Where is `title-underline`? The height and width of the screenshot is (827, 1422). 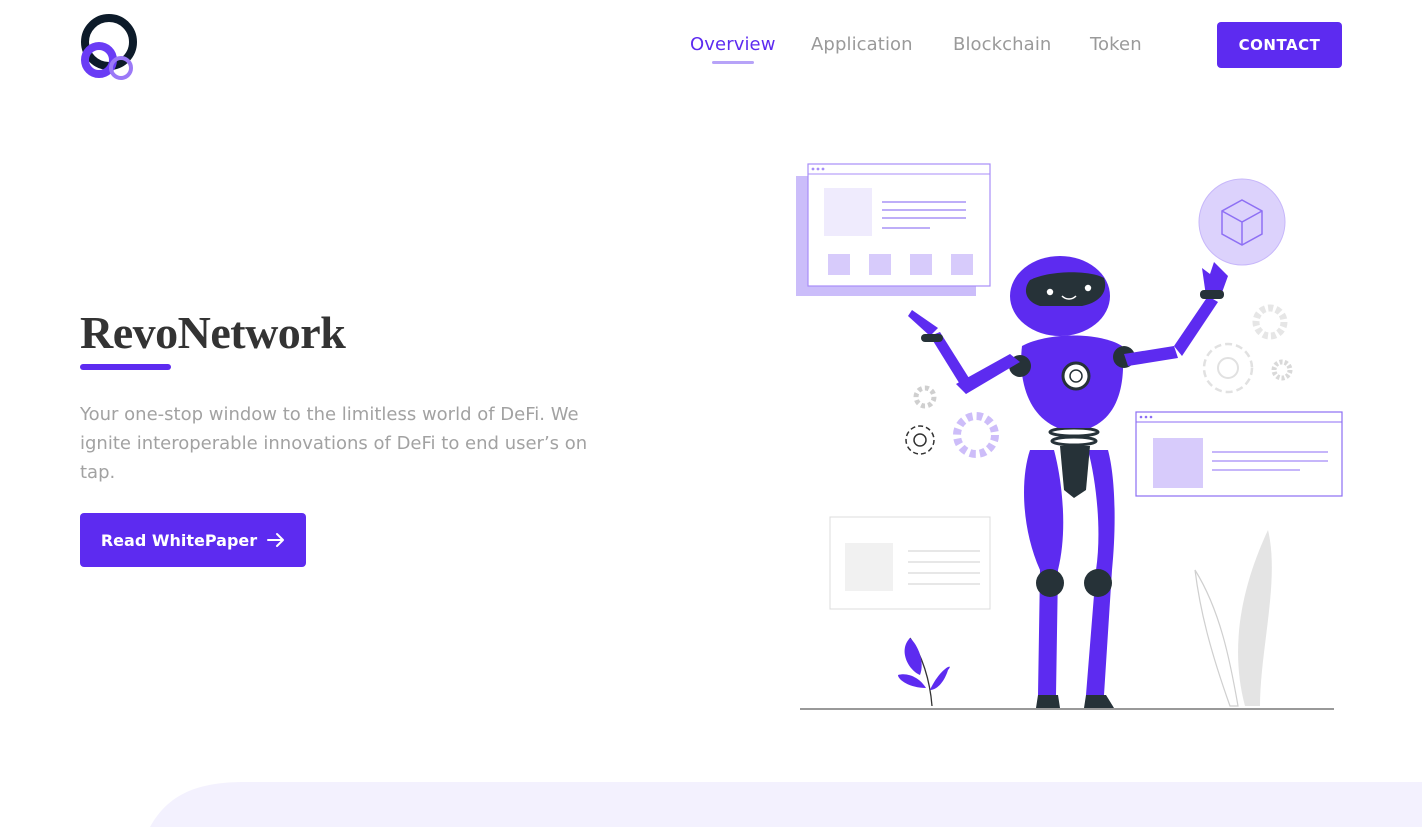 title-underline is located at coordinates (125, 367).